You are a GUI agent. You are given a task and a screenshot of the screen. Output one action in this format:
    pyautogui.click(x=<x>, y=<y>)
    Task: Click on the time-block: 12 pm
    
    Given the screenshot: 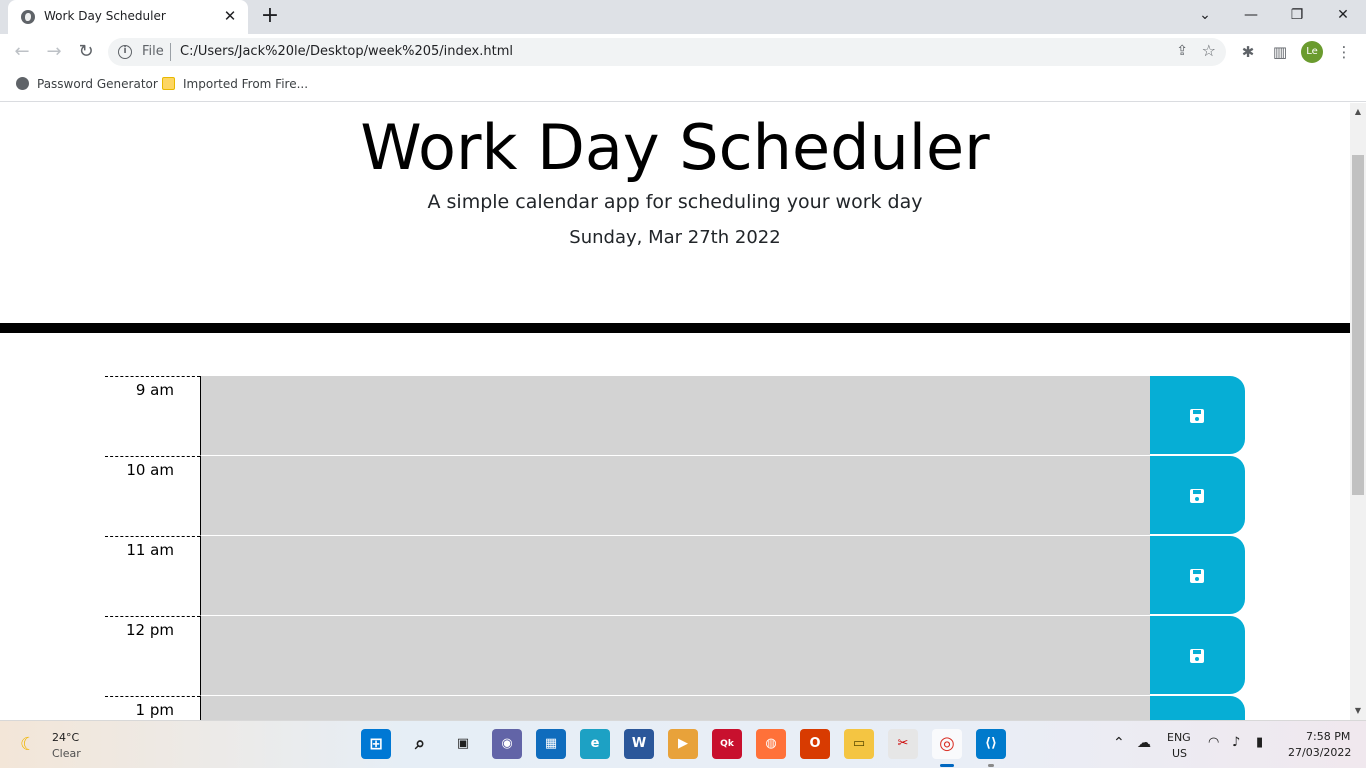 What is the action you would take?
    pyautogui.click(x=675, y=656)
    